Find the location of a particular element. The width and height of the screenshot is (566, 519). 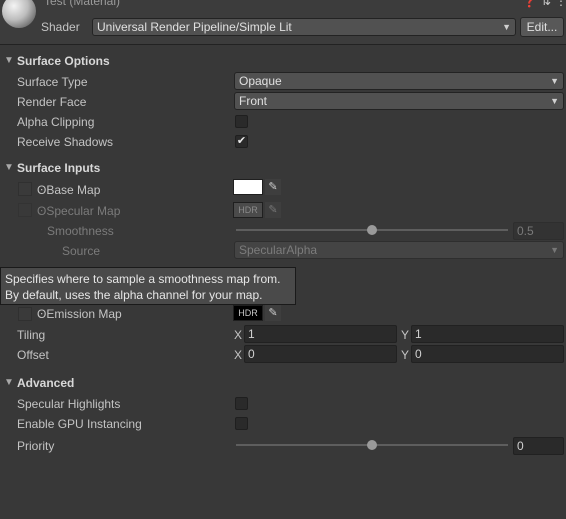

shader-value: Universal Render Pipeline/Simple Lit is located at coordinates (194, 27).